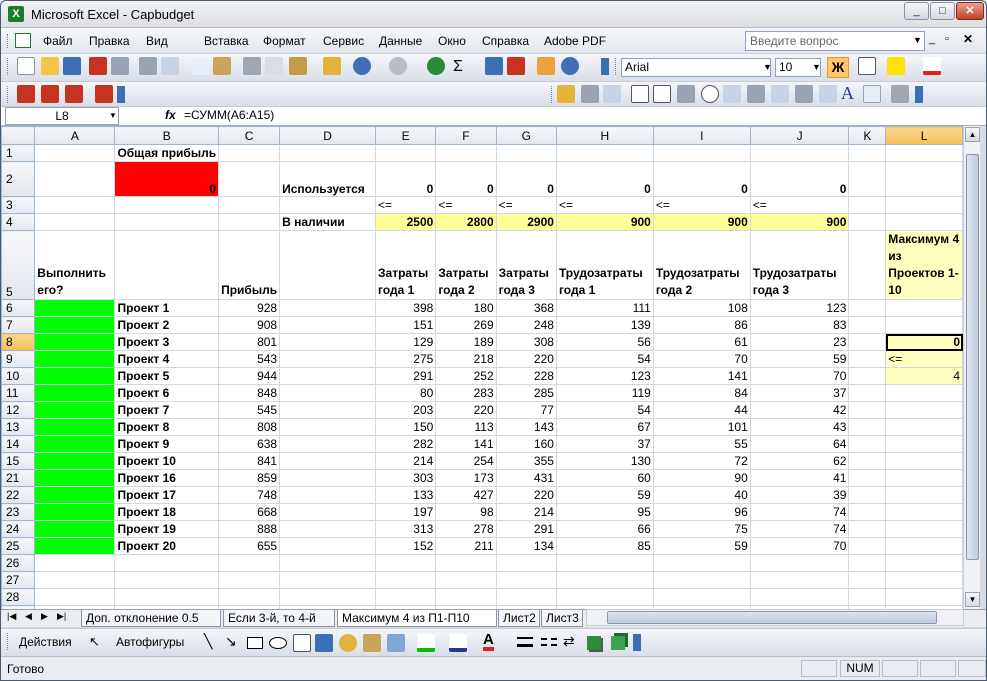 The image size is (987, 681). Describe the element at coordinates (255, 643) in the screenshot. I see `rectangle-icon` at that location.